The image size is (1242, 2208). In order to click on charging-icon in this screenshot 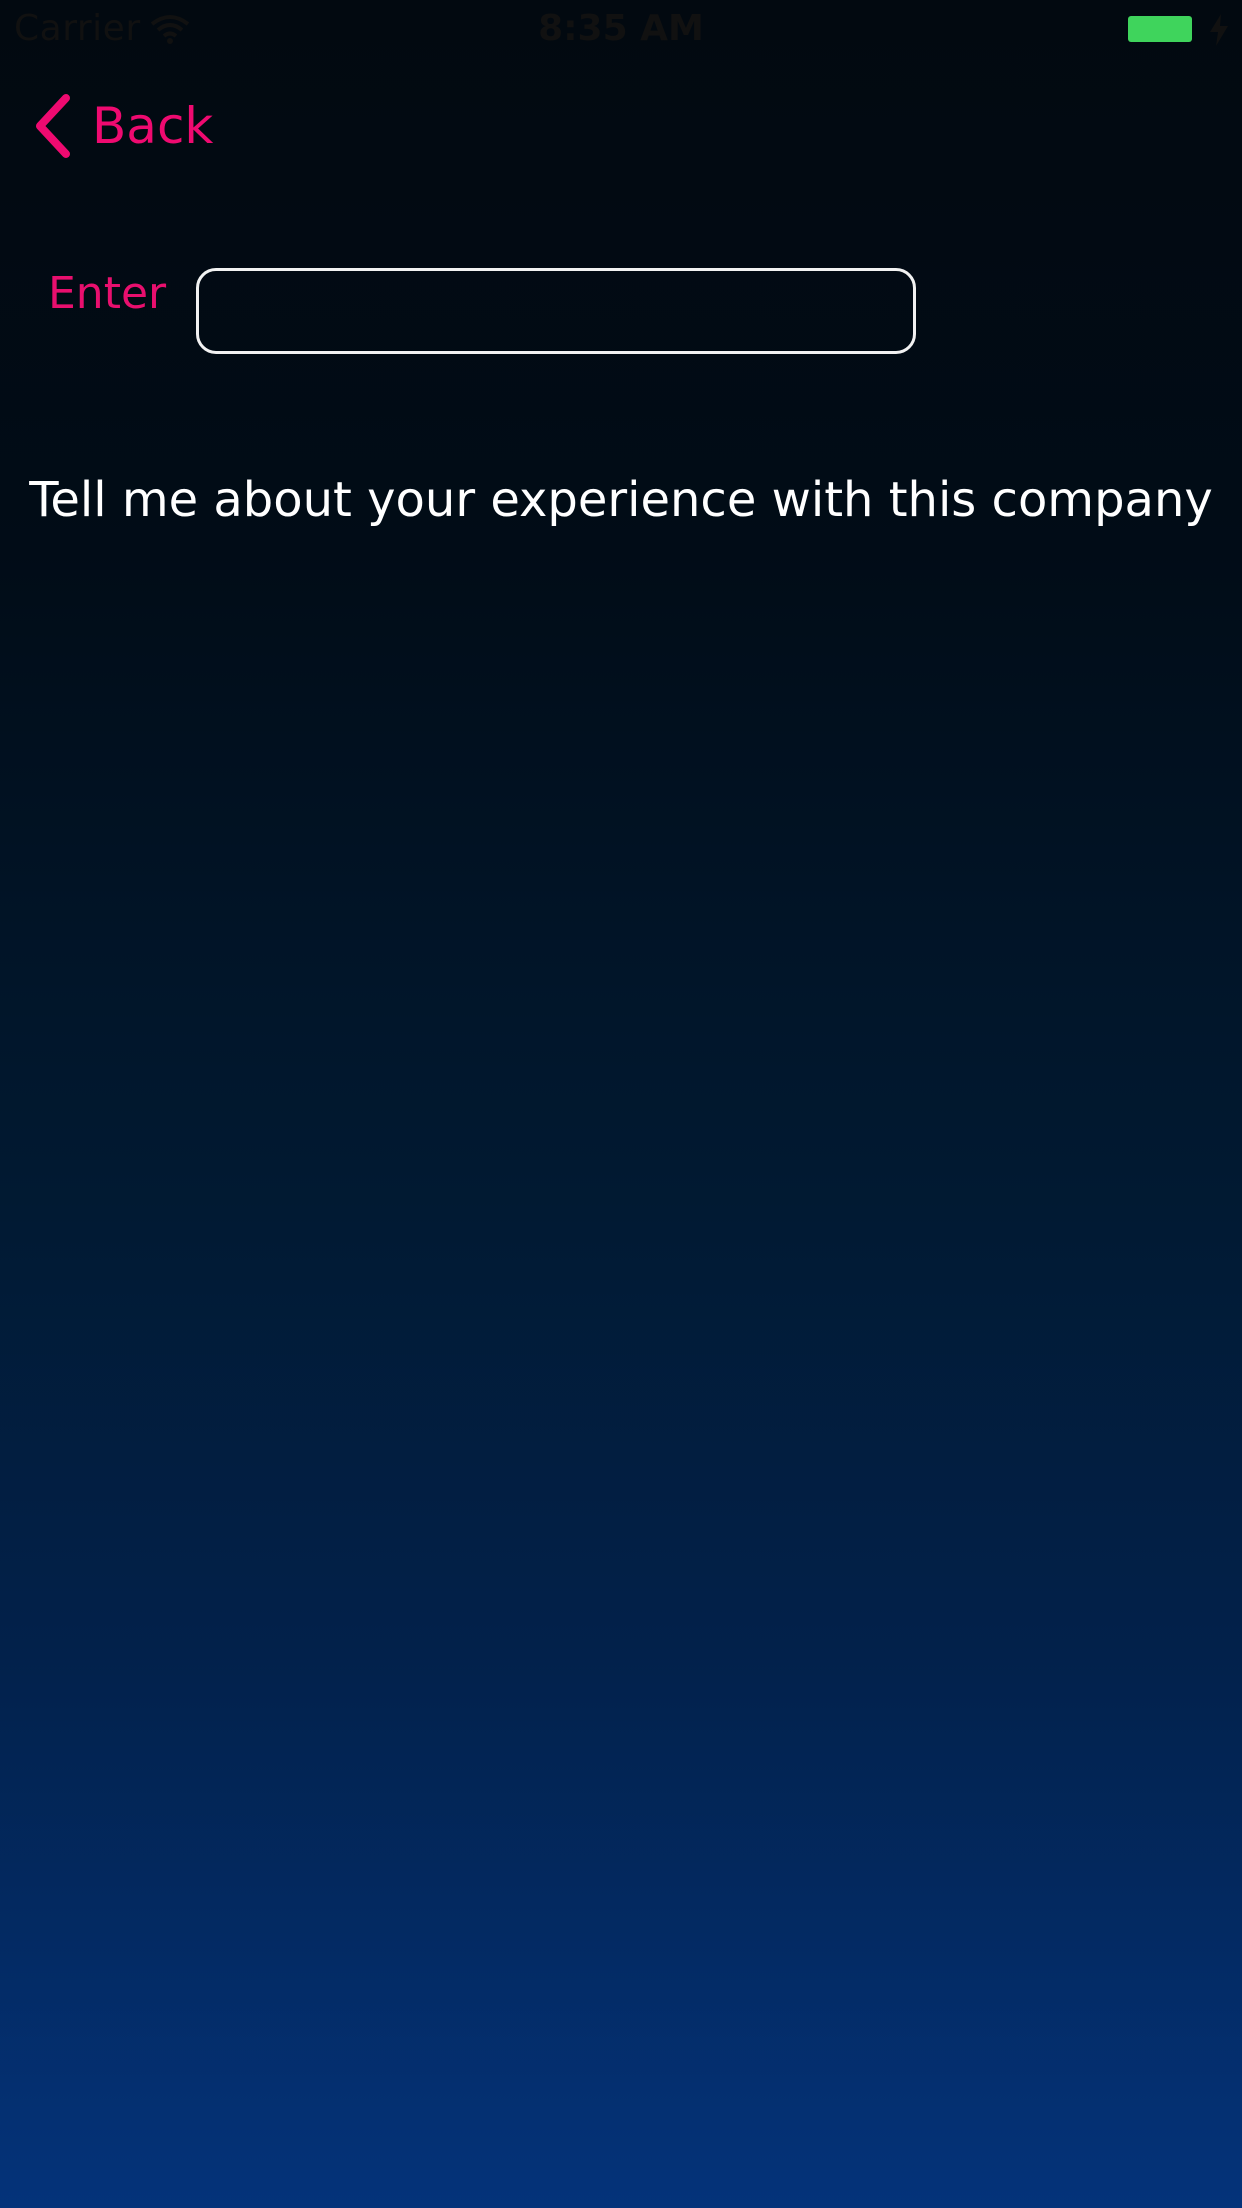, I will do `click(1219, 30)`.